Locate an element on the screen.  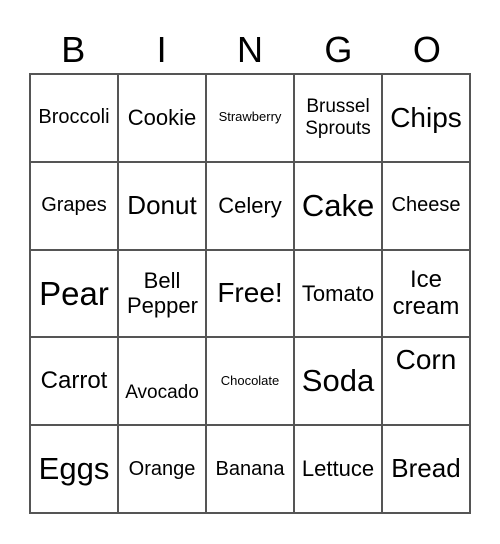
bingo-cell: Soda is located at coordinates (338, 381).